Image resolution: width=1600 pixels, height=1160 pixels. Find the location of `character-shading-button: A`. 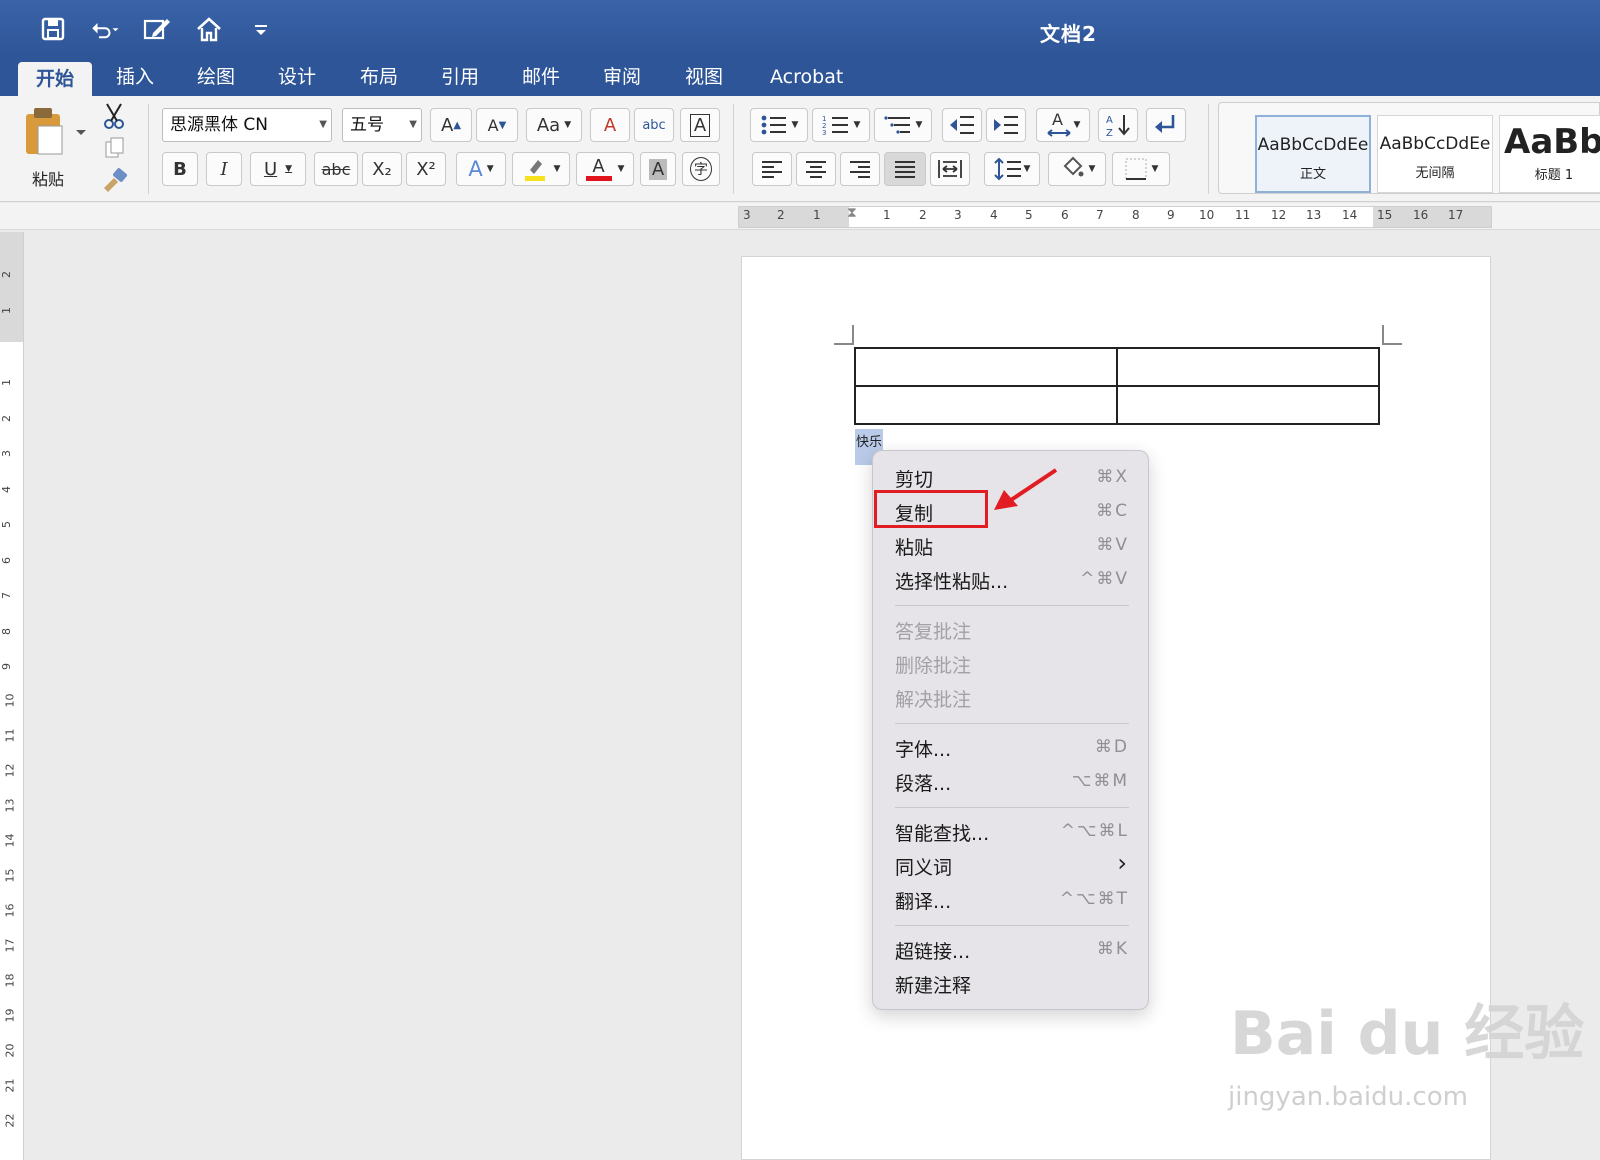

character-shading-button: A is located at coordinates (658, 169).